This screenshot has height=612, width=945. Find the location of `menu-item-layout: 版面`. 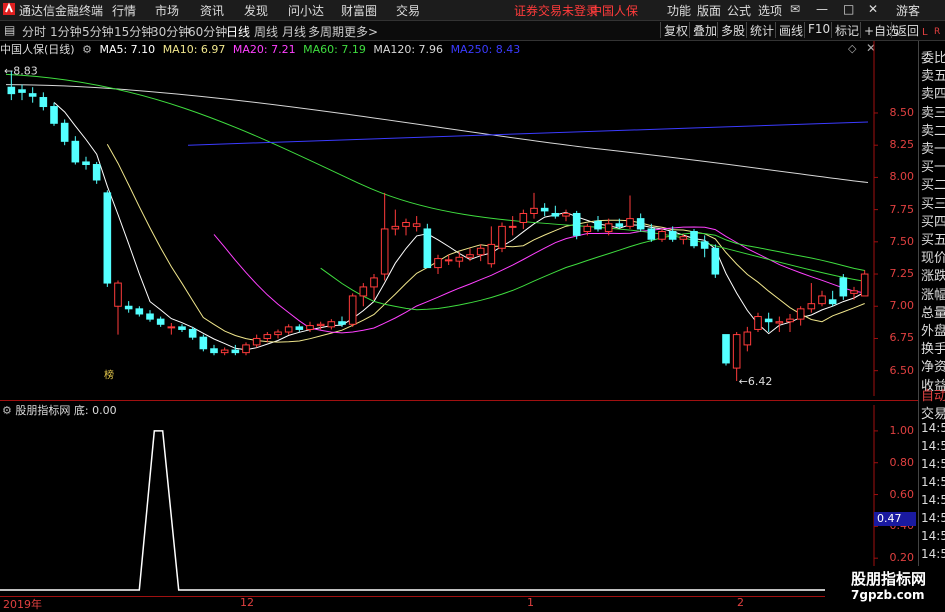

menu-item-layout: 版面 is located at coordinates (709, 10).